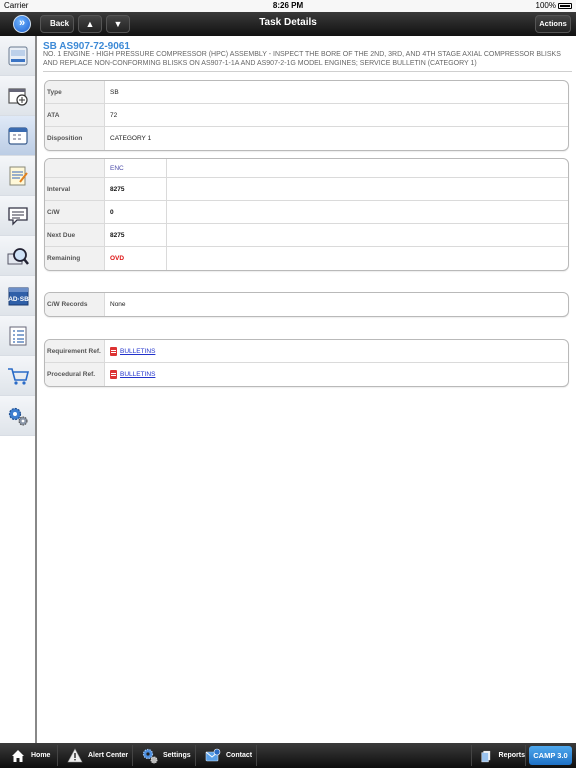  Describe the element at coordinates (136, 189) in the screenshot. I see `interval-value: 8275` at that location.